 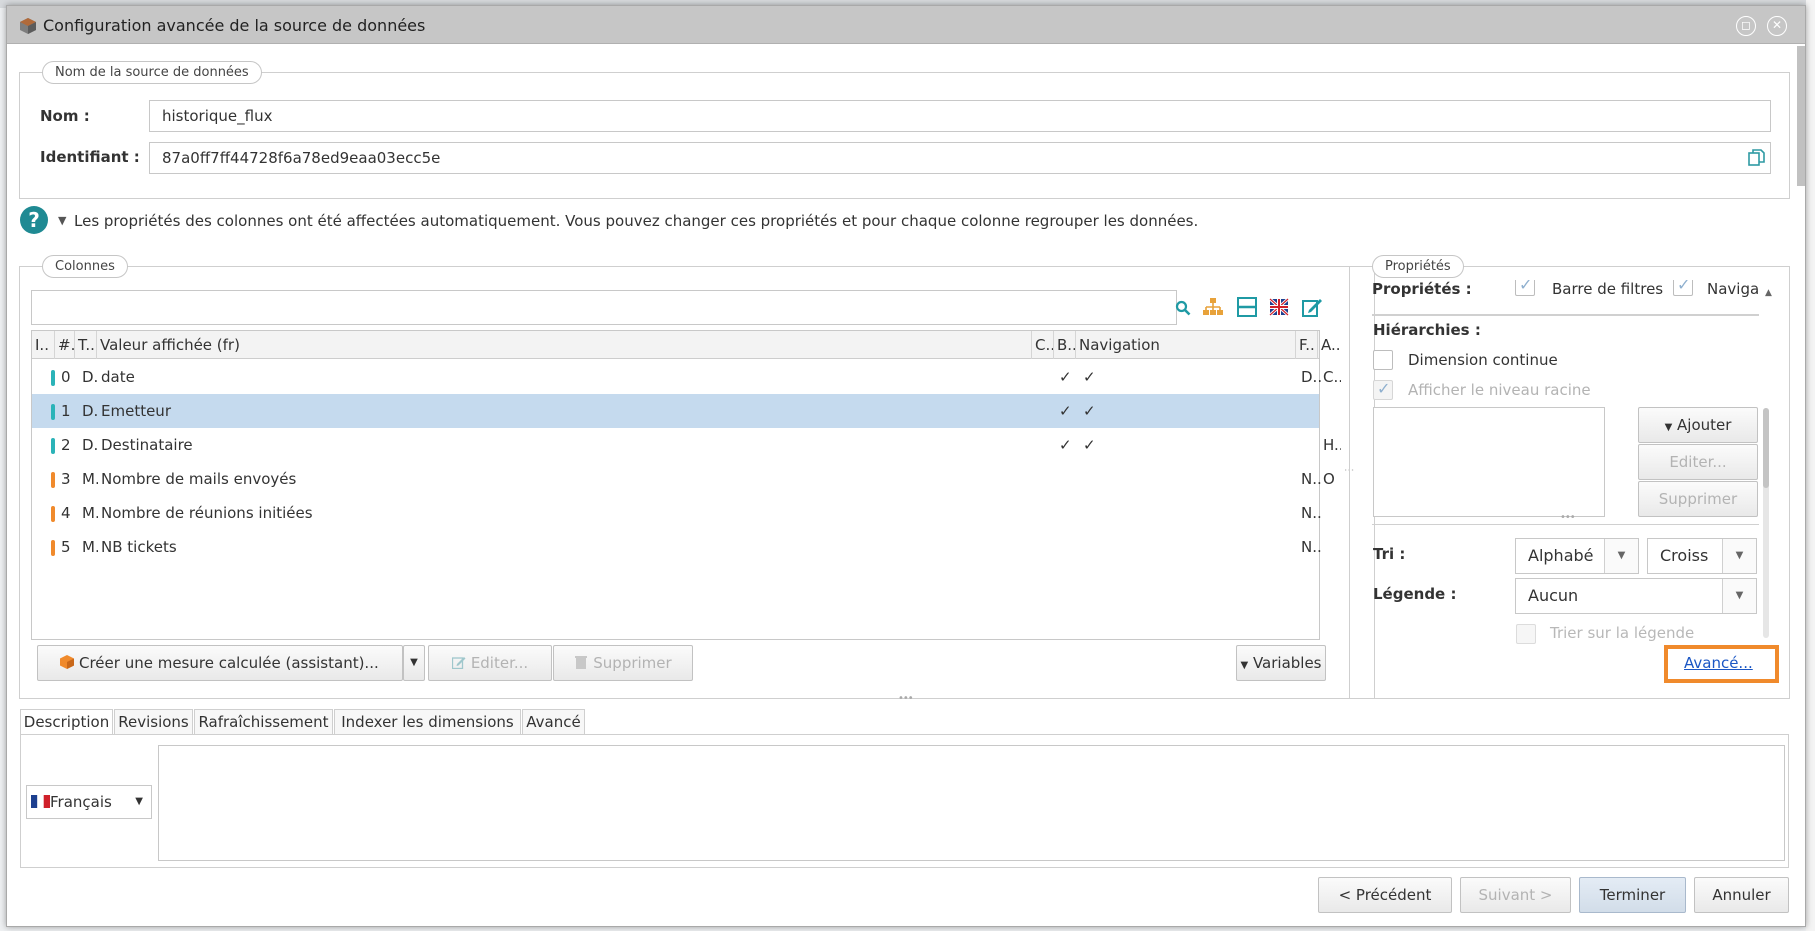 What do you see at coordinates (1621, 556) in the screenshot?
I see `chevron-down-icon: ▼` at bounding box center [1621, 556].